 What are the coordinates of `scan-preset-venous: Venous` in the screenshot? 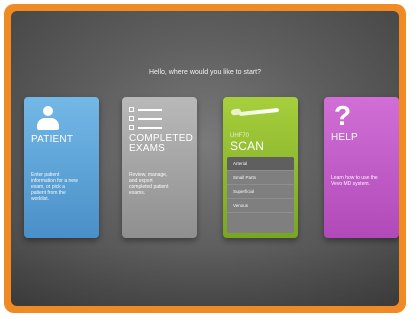 It's located at (260, 206).